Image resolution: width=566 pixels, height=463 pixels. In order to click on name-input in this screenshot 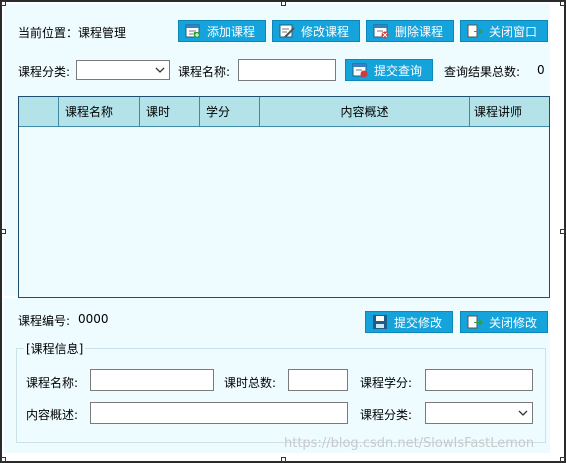, I will do `click(287, 70)`.